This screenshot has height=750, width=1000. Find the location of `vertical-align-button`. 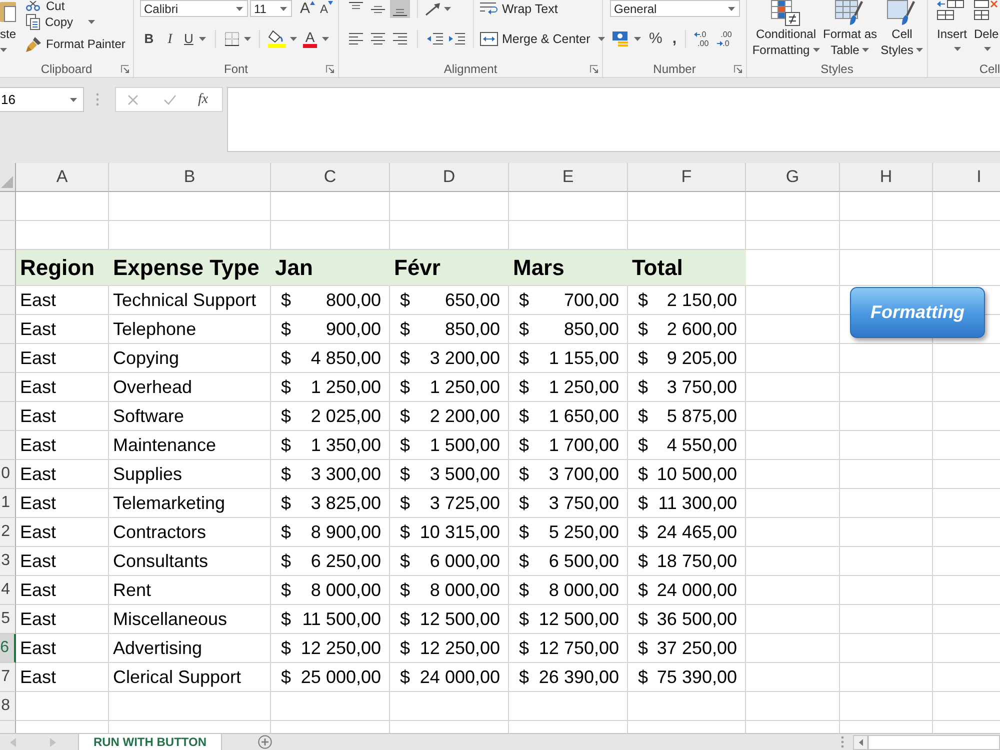

vertical-align-button is located at coordinates (400, 9).